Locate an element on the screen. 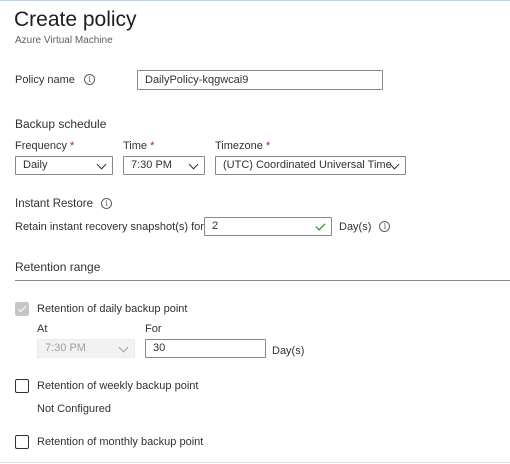 This screenshot has width=510, height=464. daily-unit-label: Day(s) is located at coordinates (288, 351).